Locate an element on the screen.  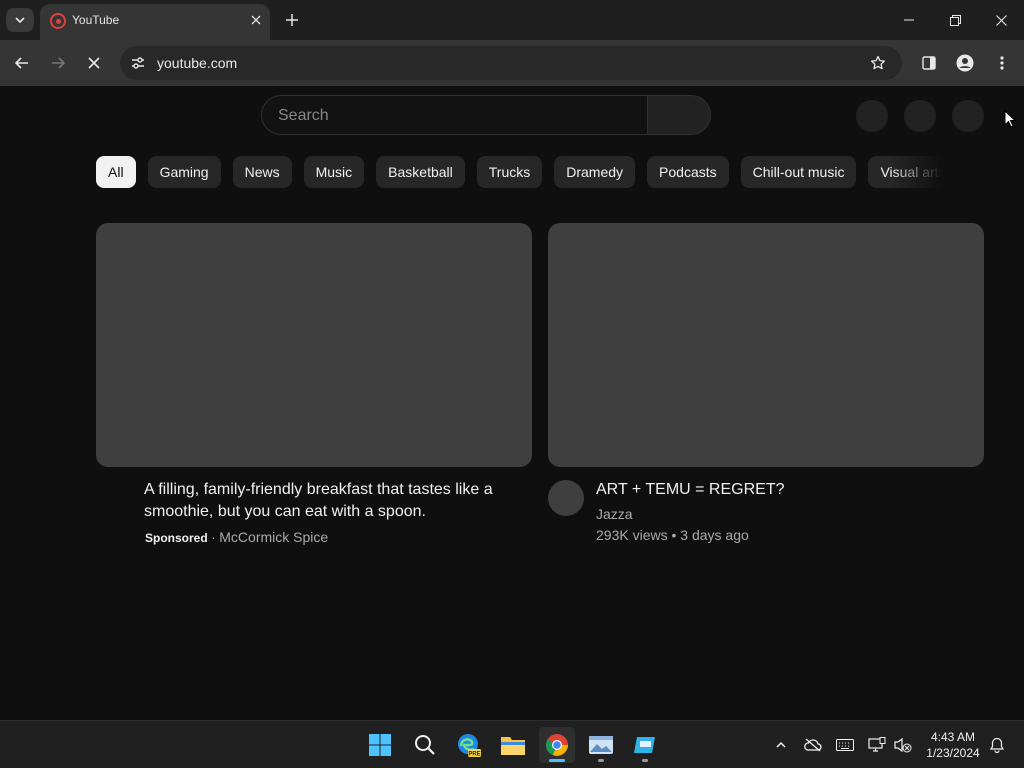
windows-taskbar: PRE 4:43 AM 1/23/2024 is located at coordinates (512, 744).